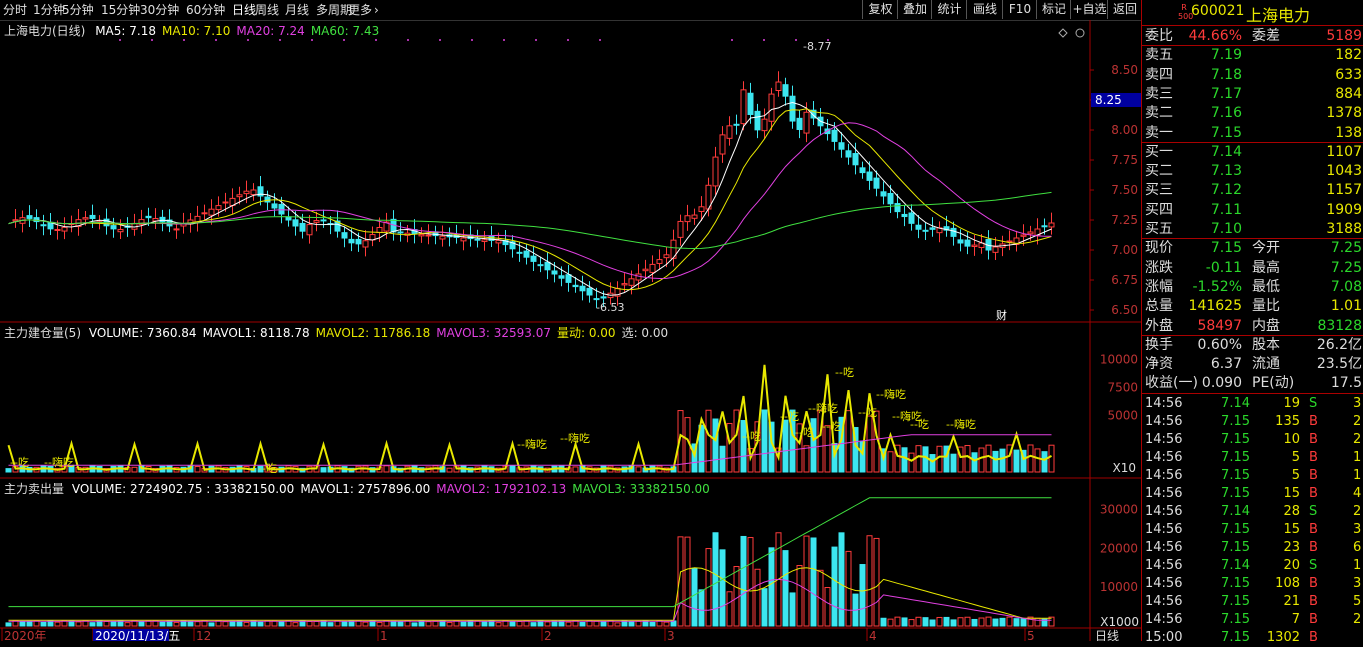 The image size is (1363, 647). Describe the element at coordinates (376, 10) in the screenshot. I see `chevron-right-icon: ›` at that location.